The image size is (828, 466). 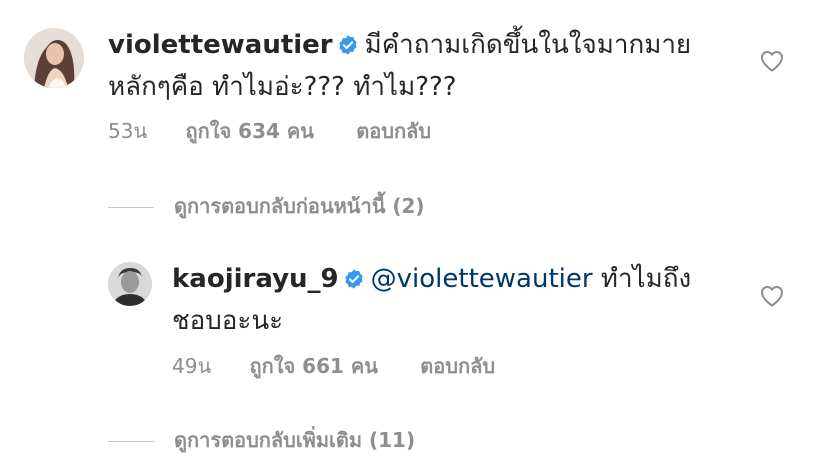 What do you see at coordinates (255, 279) in the screenshot?
I see `username: kaojirayu_9` at bounding box center [255, 279].